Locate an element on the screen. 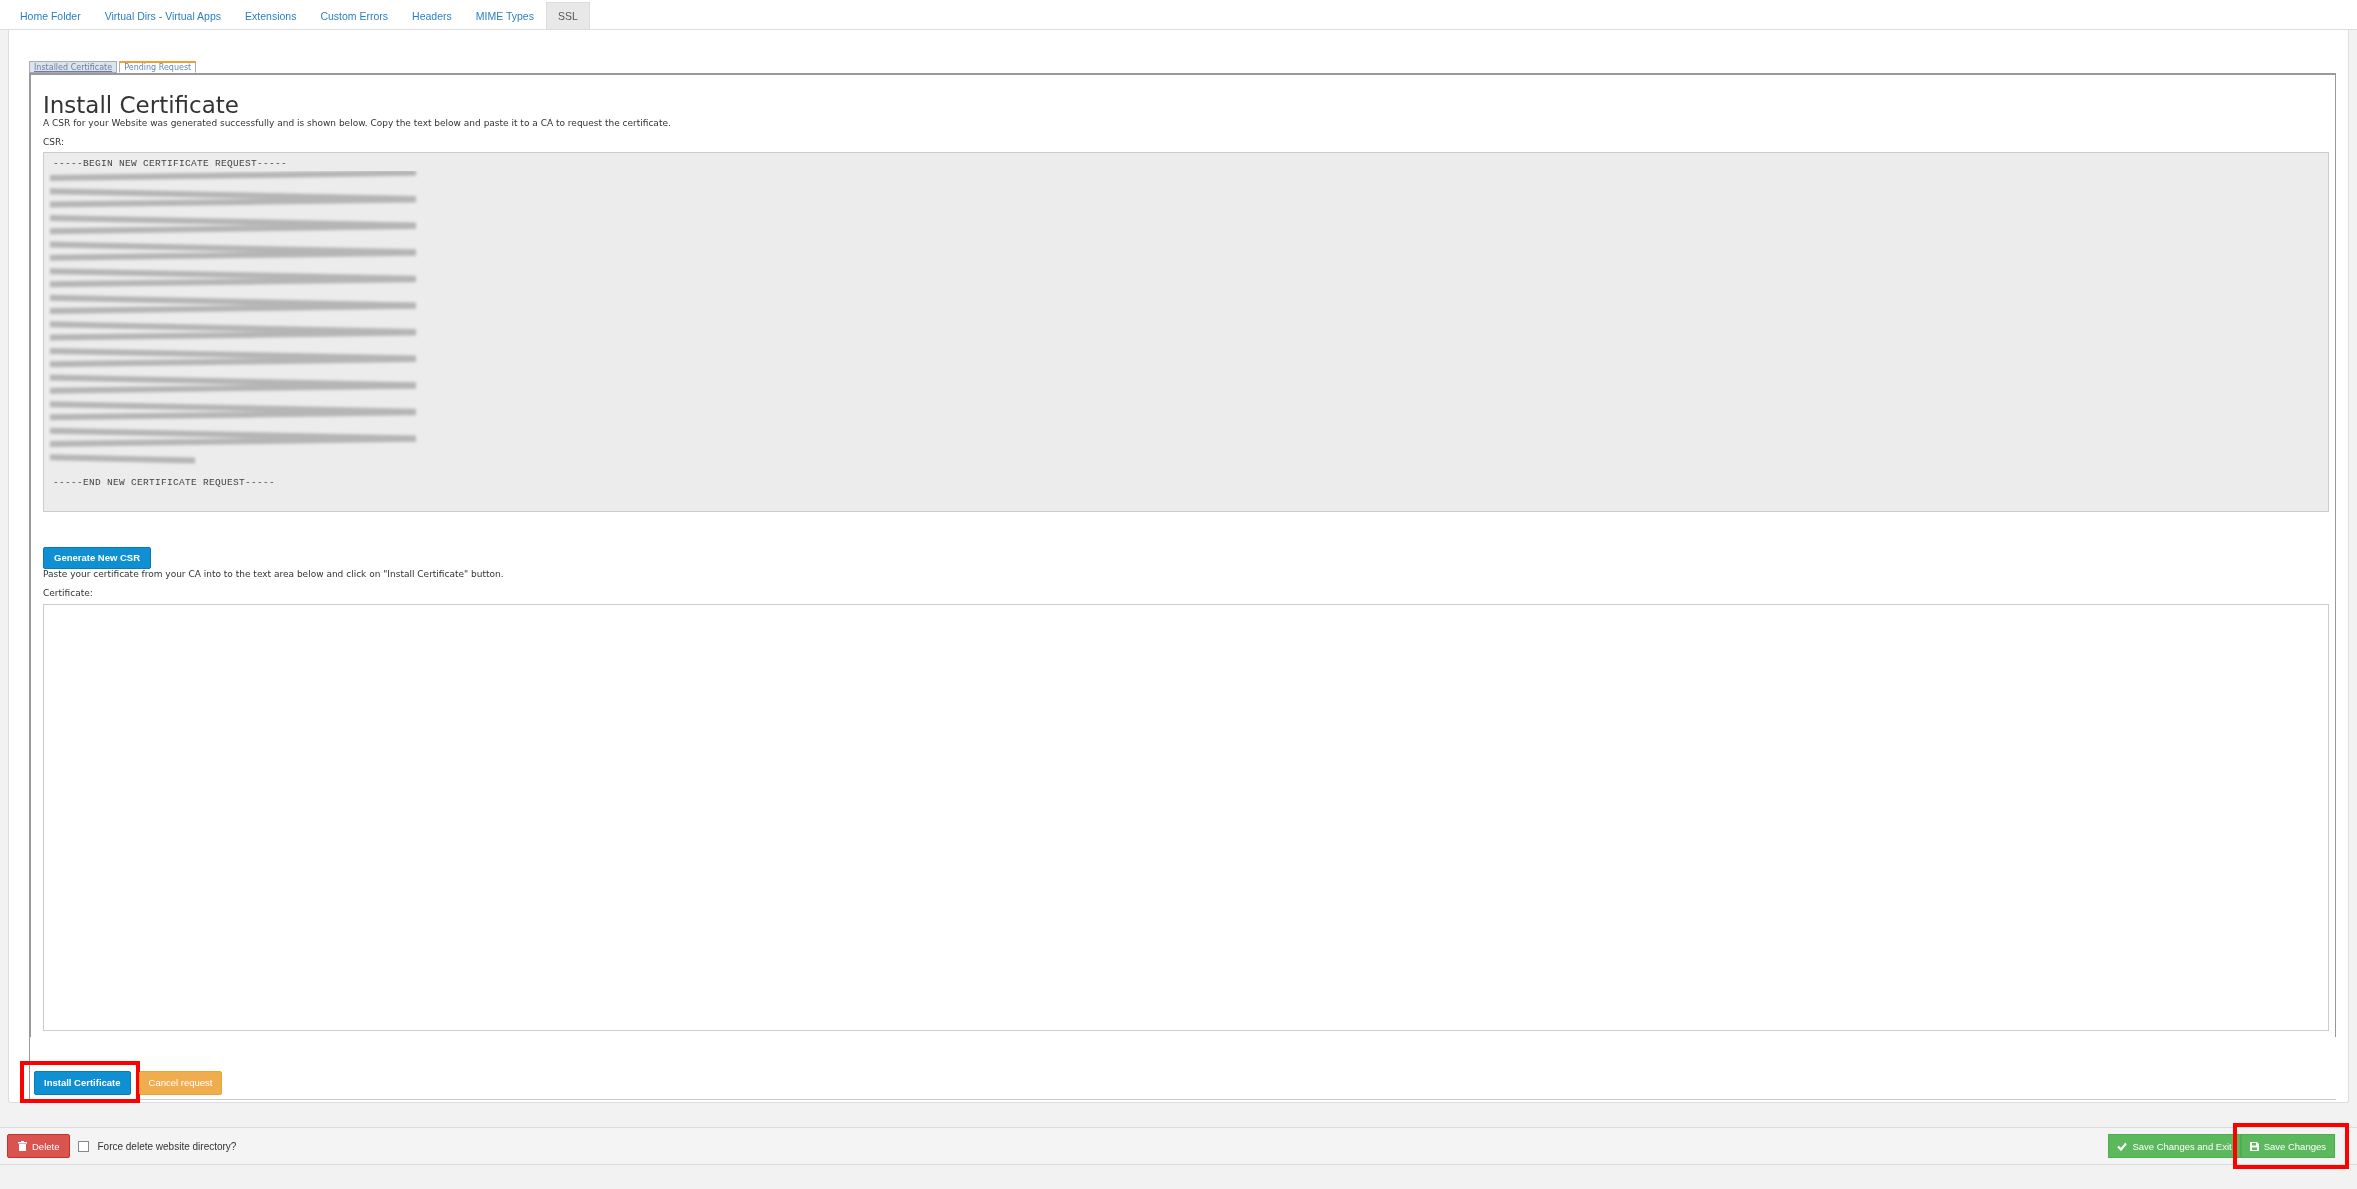 This screenshot has width=2357, height=1189. field-label: CSR: is located at coordinates (54, 142).